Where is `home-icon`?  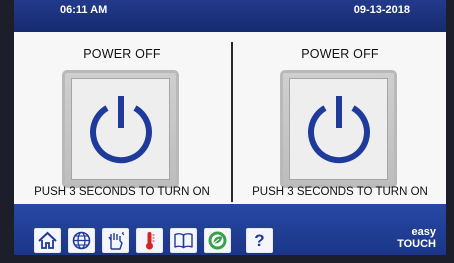 home-icon is located at coordinates (47, 240).